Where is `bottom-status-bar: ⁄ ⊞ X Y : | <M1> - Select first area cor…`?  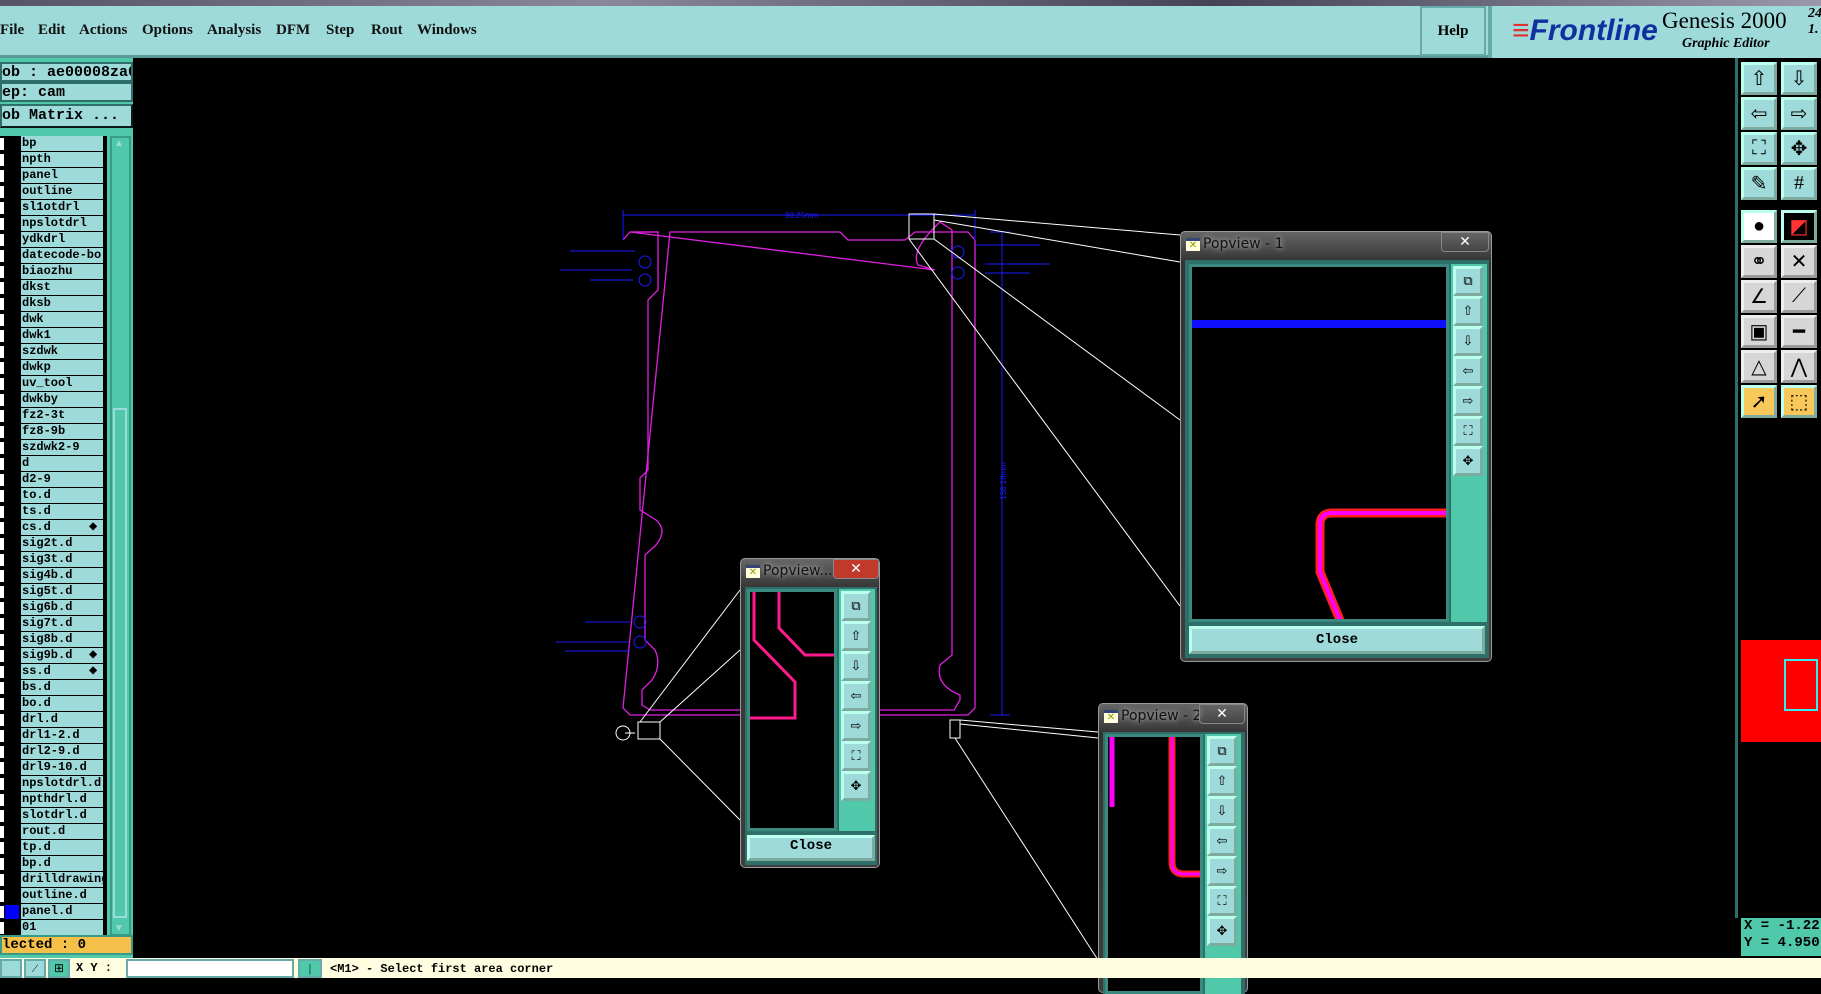 bottom-status-bar: ⁄ ⊞ X Y : | <M1> - Select first area cor… is located at coordinates (910, 968).